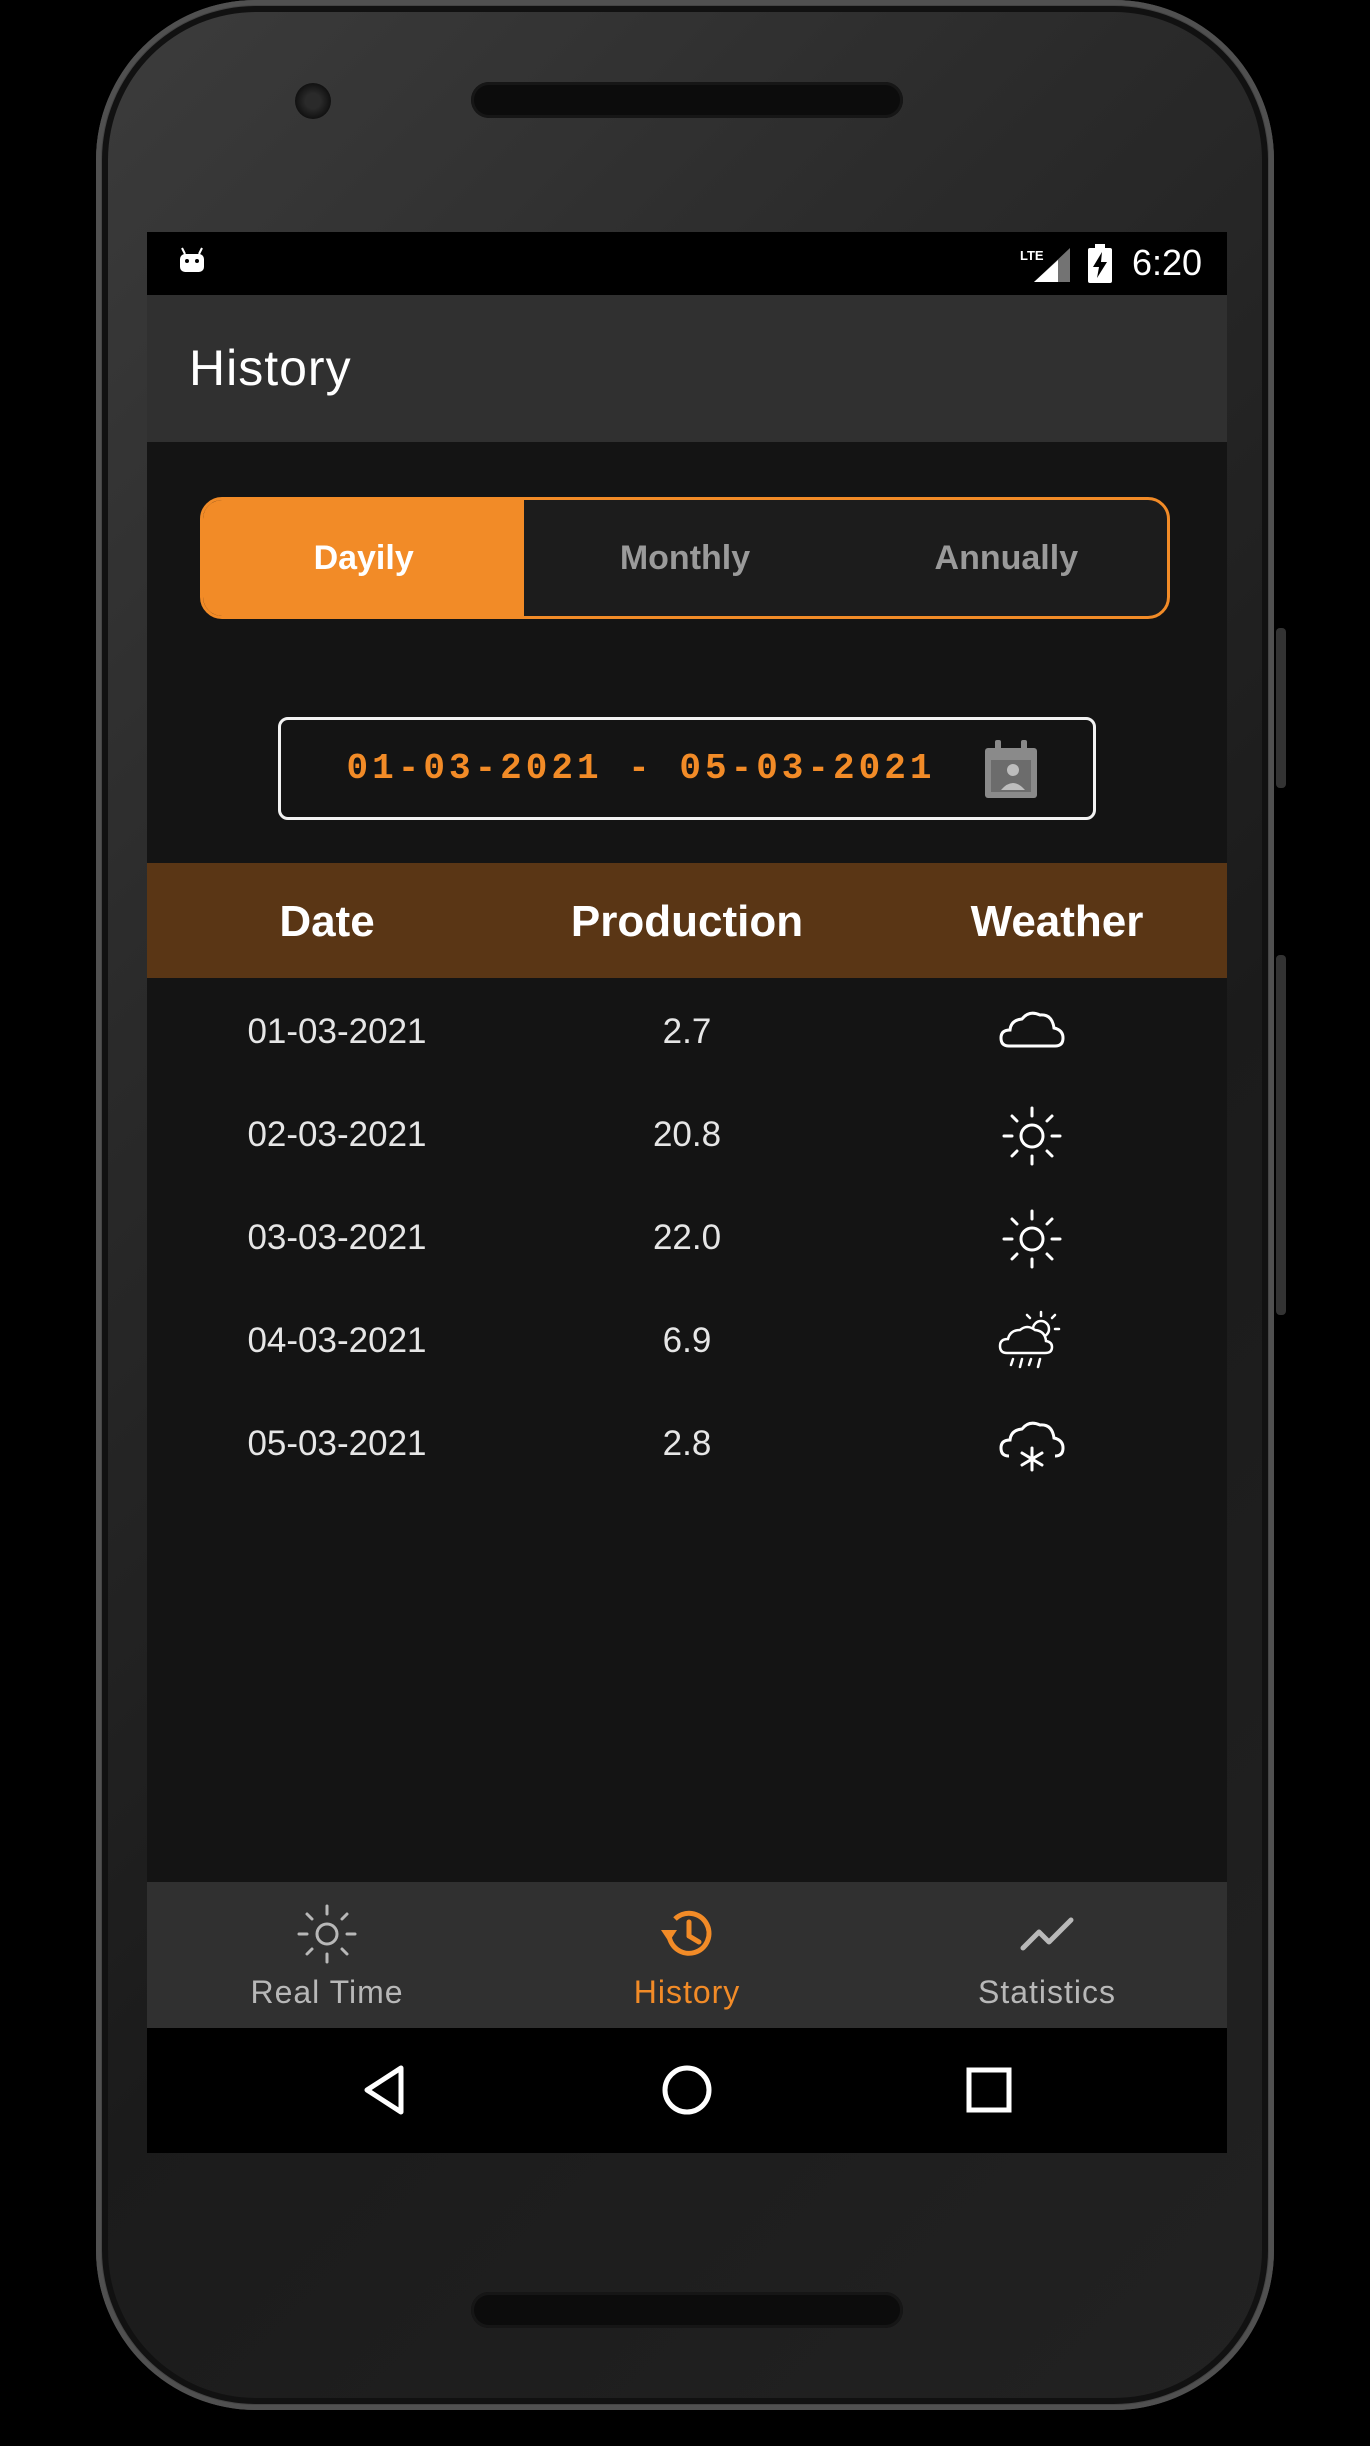 This screenshot has width=1370, height=2446. Describe the element at coordinates (1281, 708) in the screenshot. I see `volume-button` at that location.